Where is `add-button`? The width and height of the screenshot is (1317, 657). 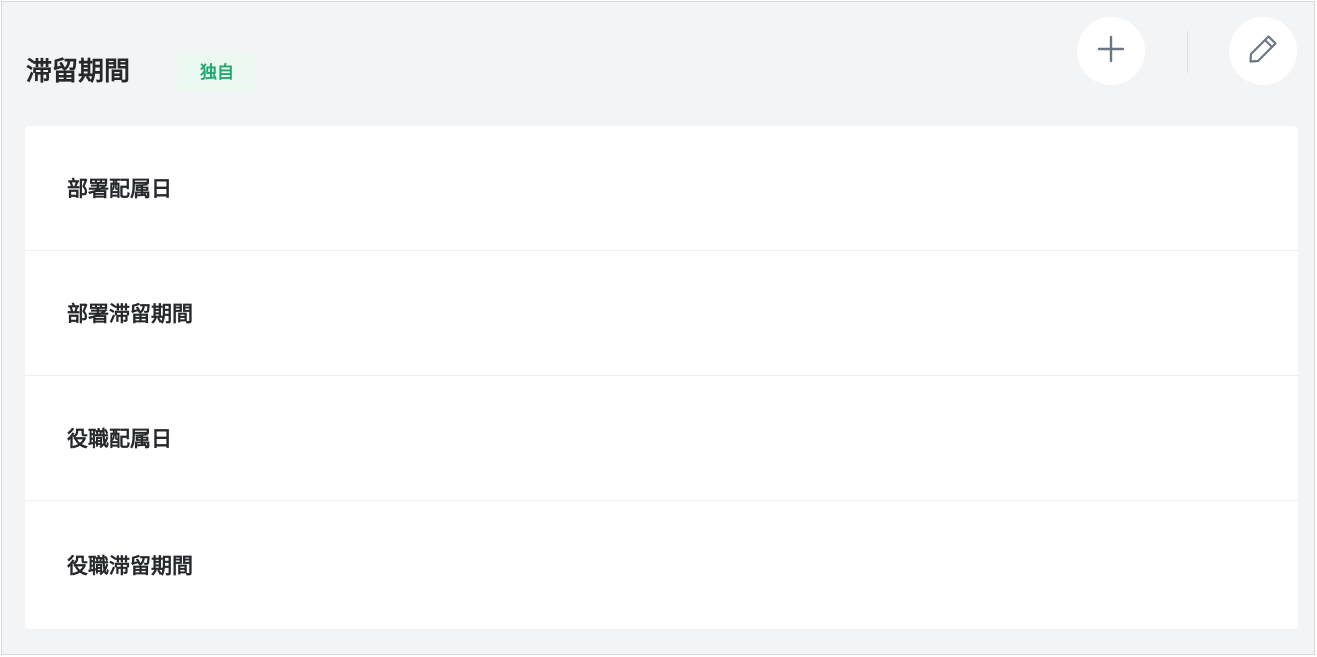 add-button is located at coordinates (1111, 51).